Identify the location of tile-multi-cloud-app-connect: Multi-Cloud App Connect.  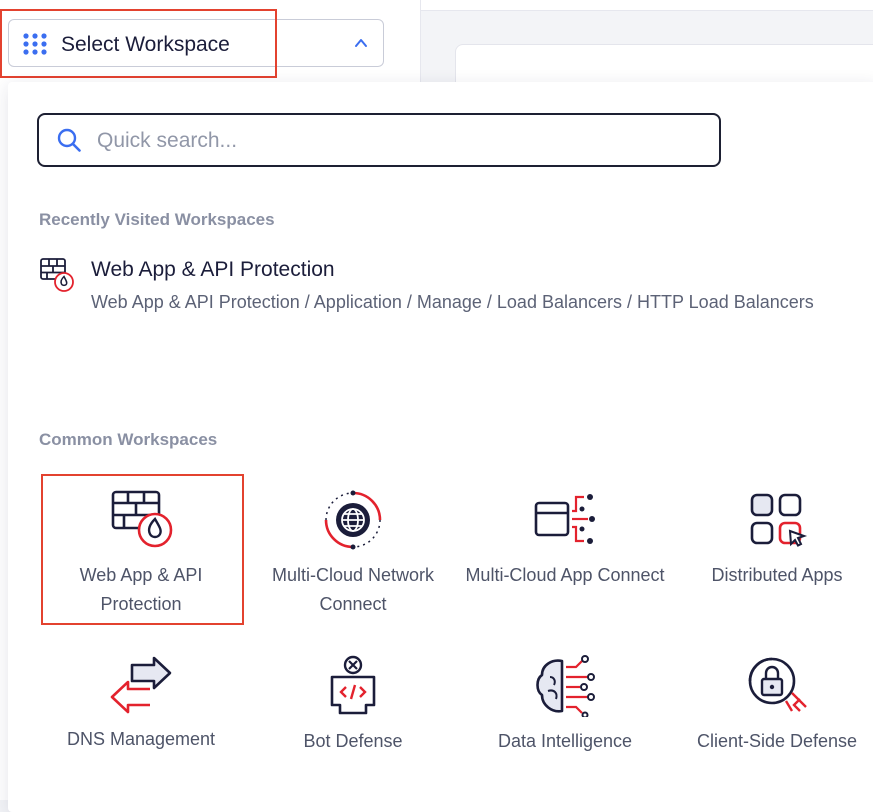
(565, 559).